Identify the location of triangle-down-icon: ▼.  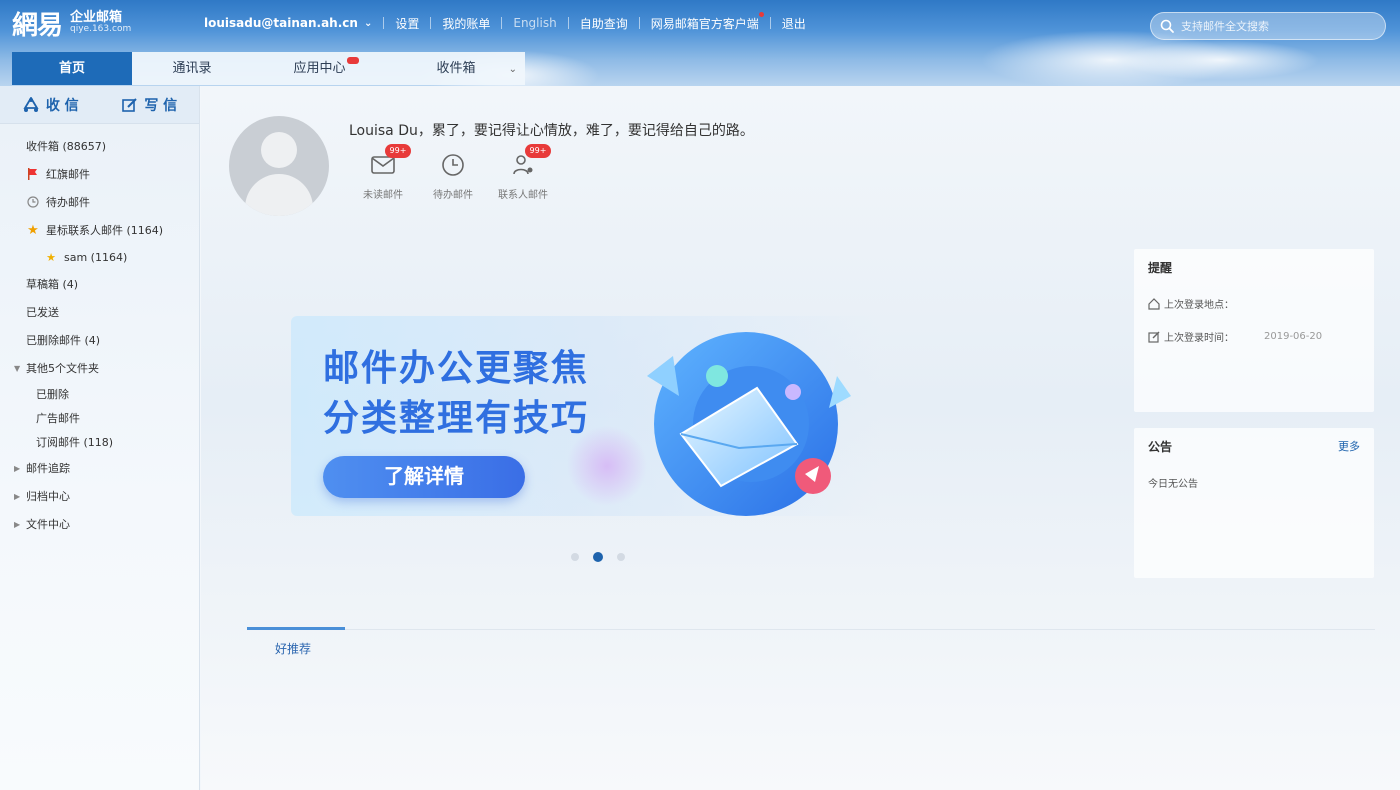
(17, 368).